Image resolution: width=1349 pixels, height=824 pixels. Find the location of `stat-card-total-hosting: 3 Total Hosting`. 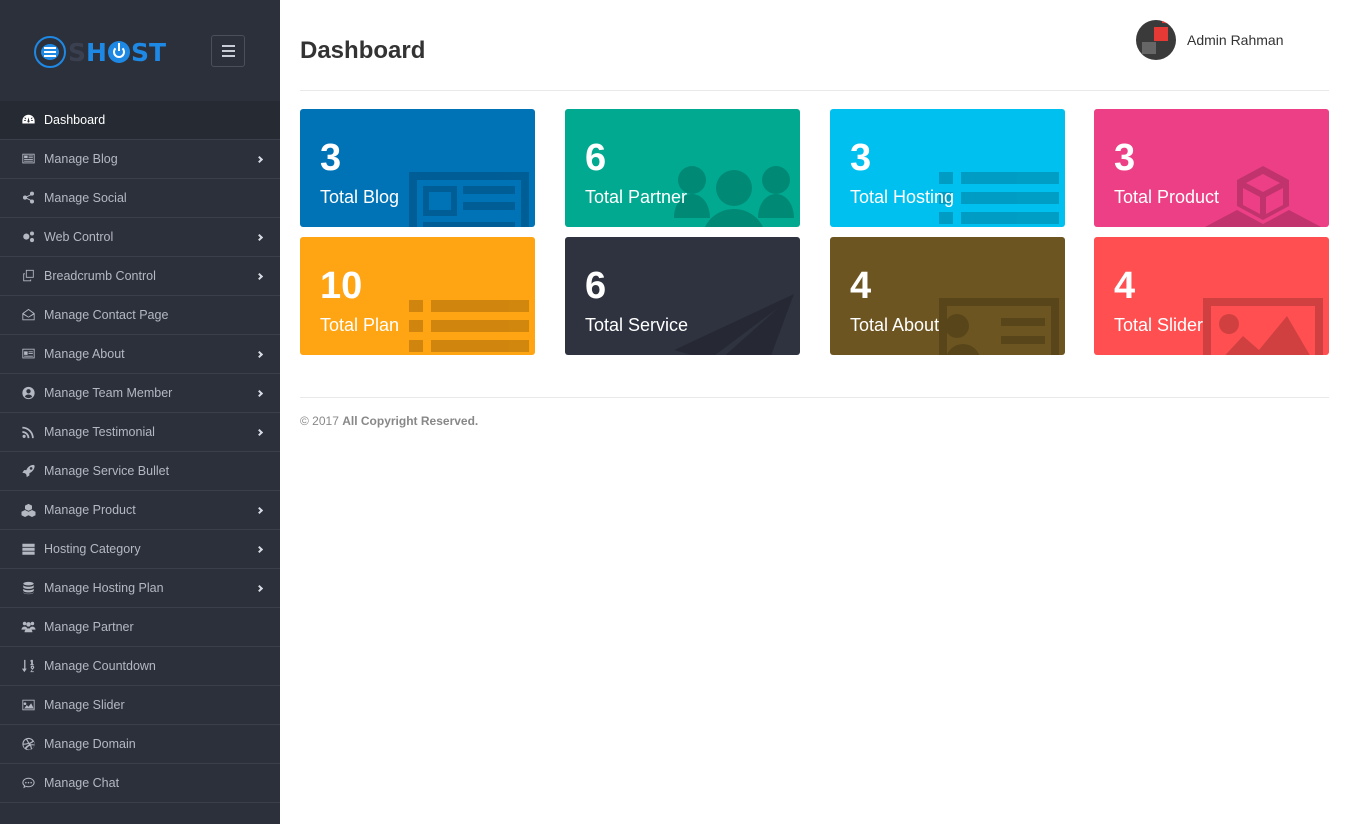

stat-card-total-hosting: 3 Total Hosting is located at coordinates (947, 168).